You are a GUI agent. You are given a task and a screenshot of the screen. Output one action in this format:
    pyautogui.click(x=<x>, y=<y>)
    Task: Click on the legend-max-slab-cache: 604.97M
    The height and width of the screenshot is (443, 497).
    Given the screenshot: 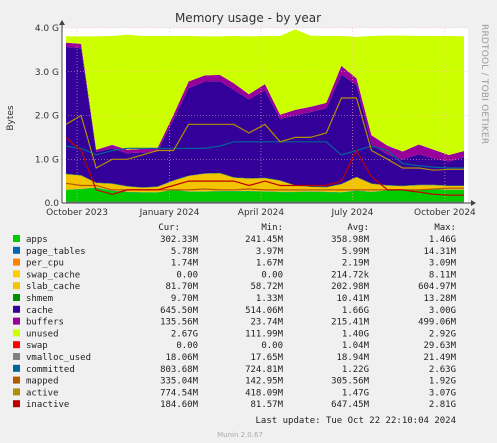 What is the action you would take?
    pyautogui.click(x=437, y=287)
    